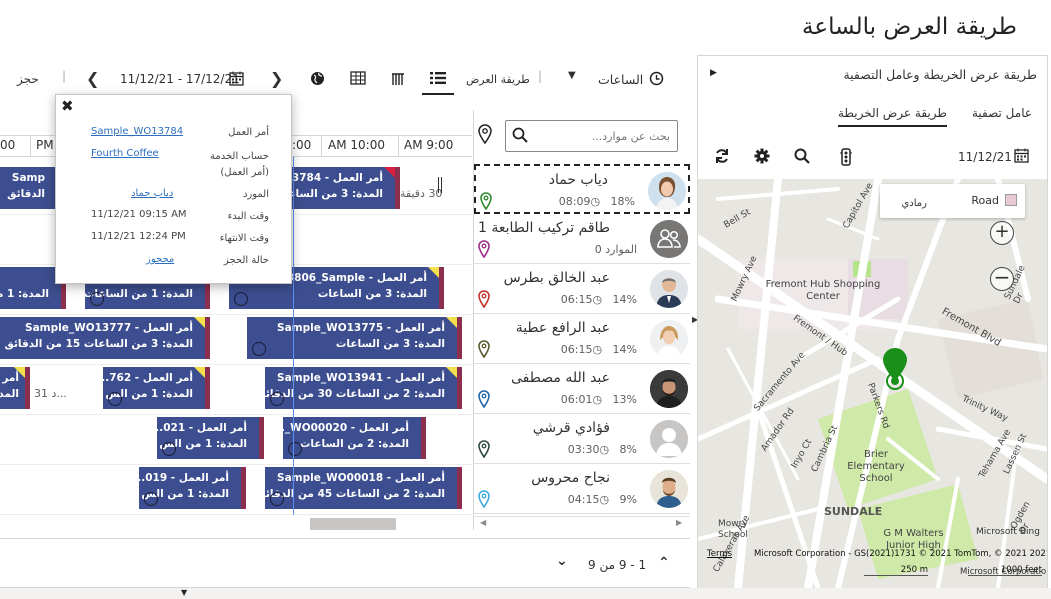 Image resolution: width=1051 pixels, height=599 pixels. What do you see at coordinates (180, 79) in the screenshot?
I see `date-range-label: 11/12/21 - 17/12/21` at bounding box center [180, 79].